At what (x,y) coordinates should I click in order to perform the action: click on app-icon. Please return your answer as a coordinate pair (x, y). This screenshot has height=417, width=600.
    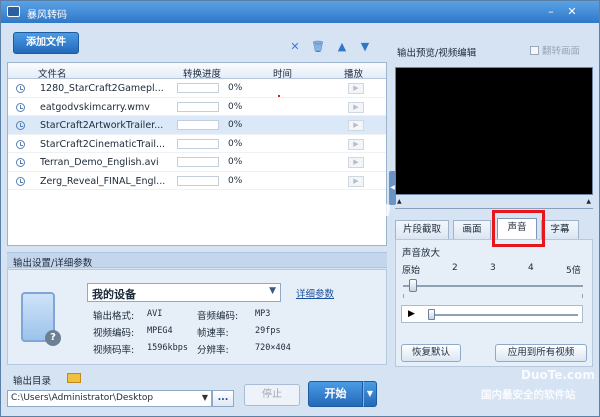
    Looking at the image, I should click on (13, 11).